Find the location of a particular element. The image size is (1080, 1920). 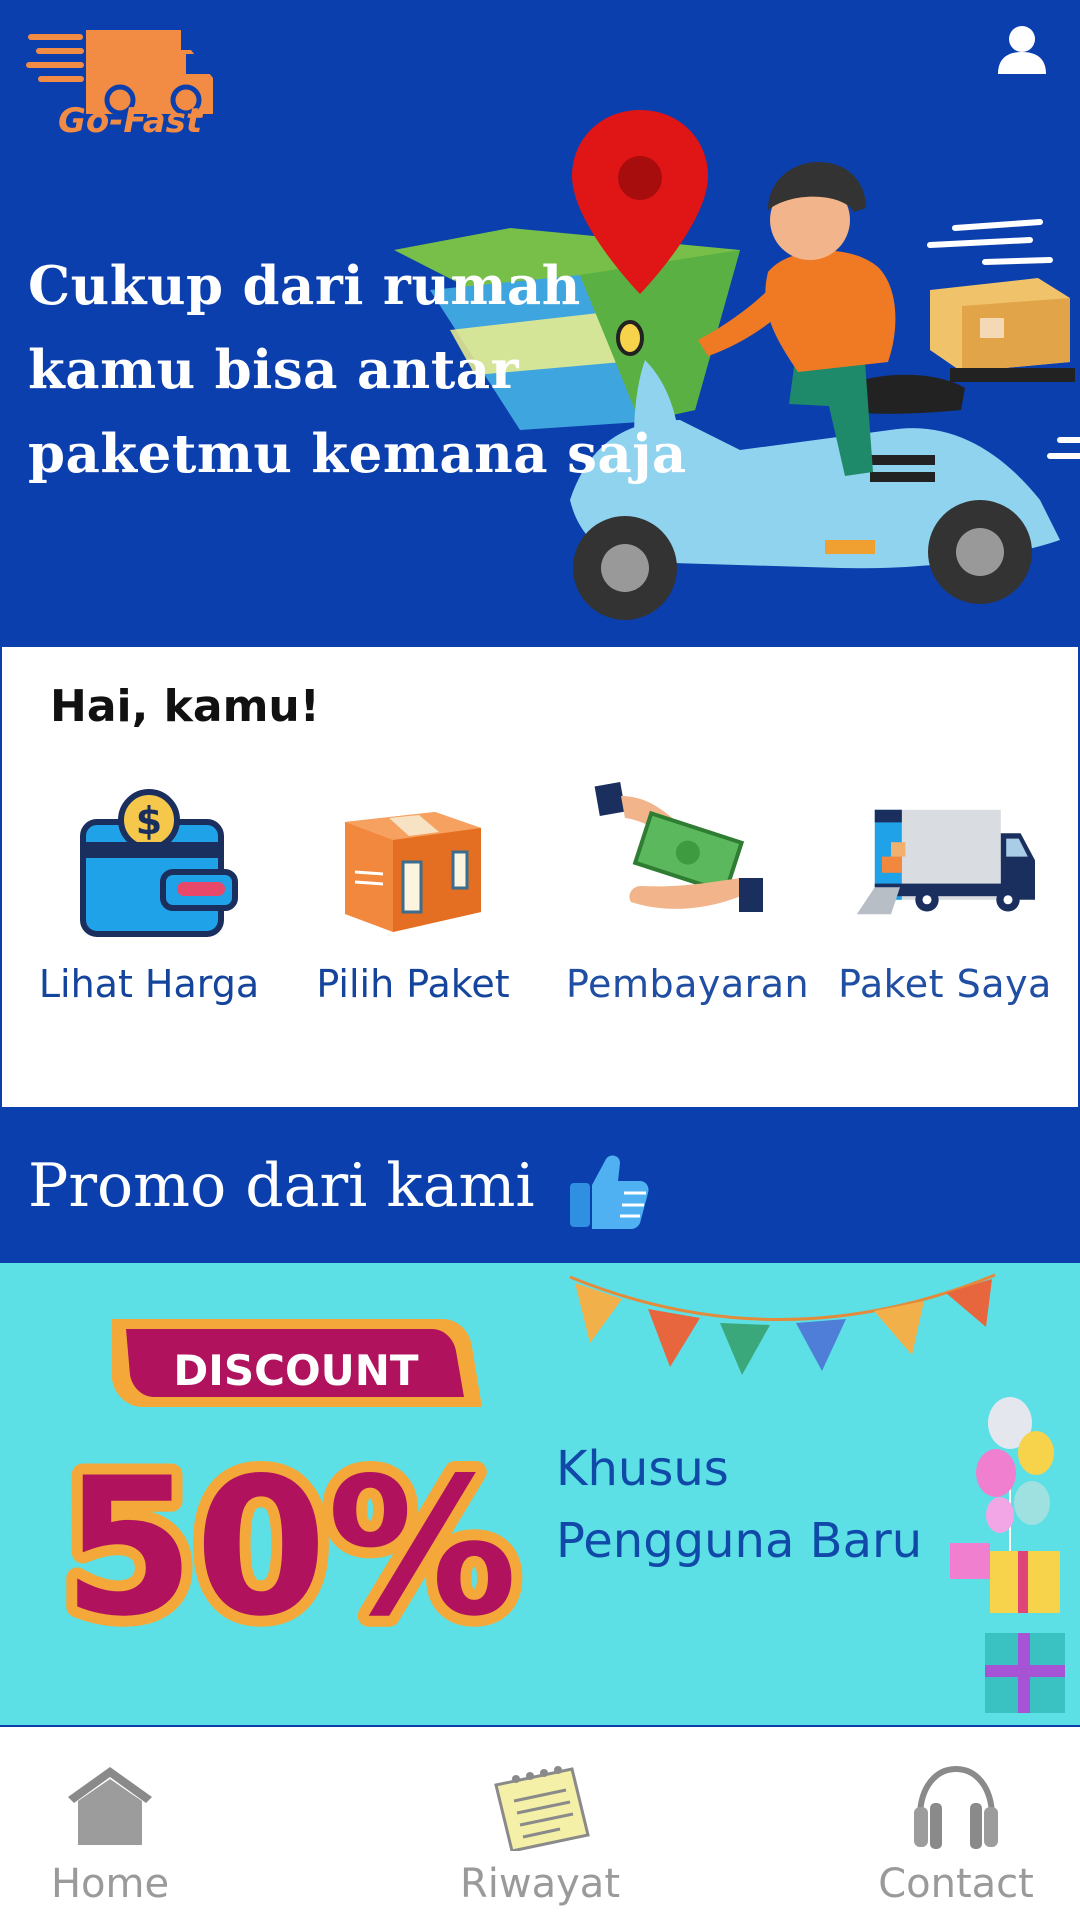

thumbs-up-icon is located at coordinates (609, 1192).